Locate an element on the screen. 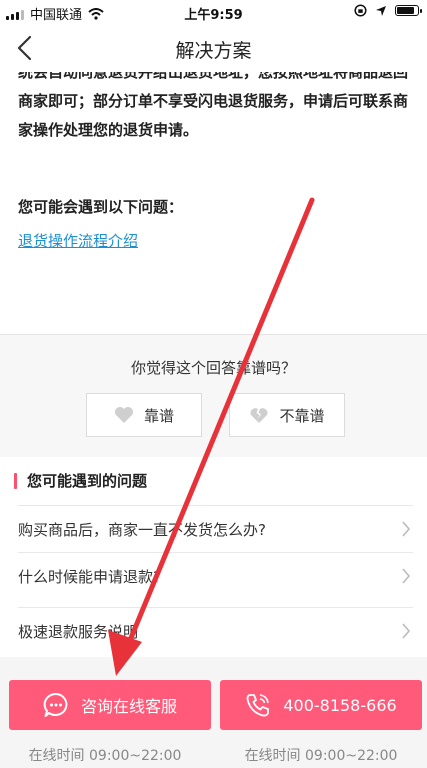 The height and width of the screenshot is (768, 427). rotation-lock-icon is located at coordinates (360, 10).